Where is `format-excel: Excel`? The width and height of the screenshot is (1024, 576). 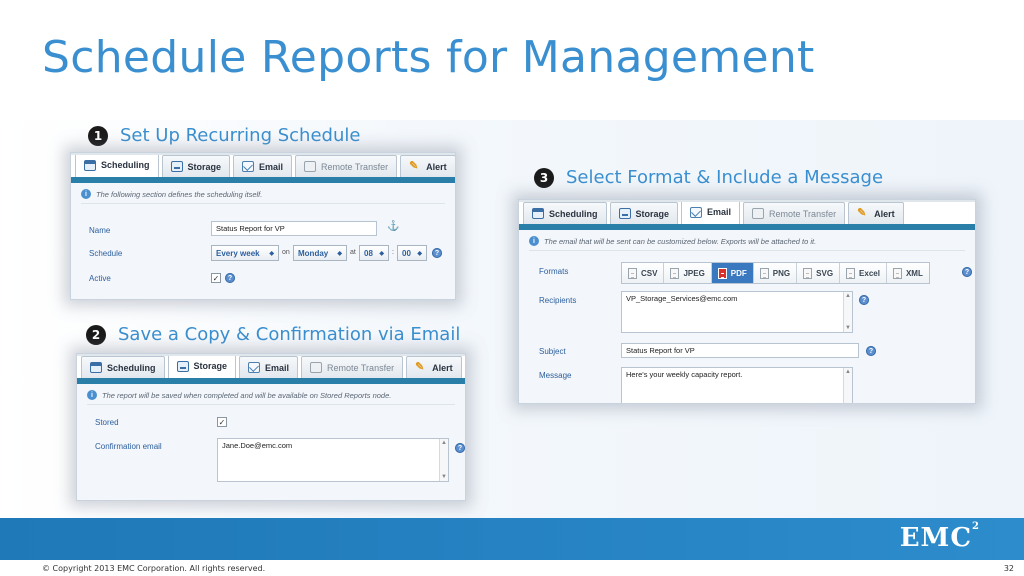
format-excel: Excel is located at coordinates (863, 273).